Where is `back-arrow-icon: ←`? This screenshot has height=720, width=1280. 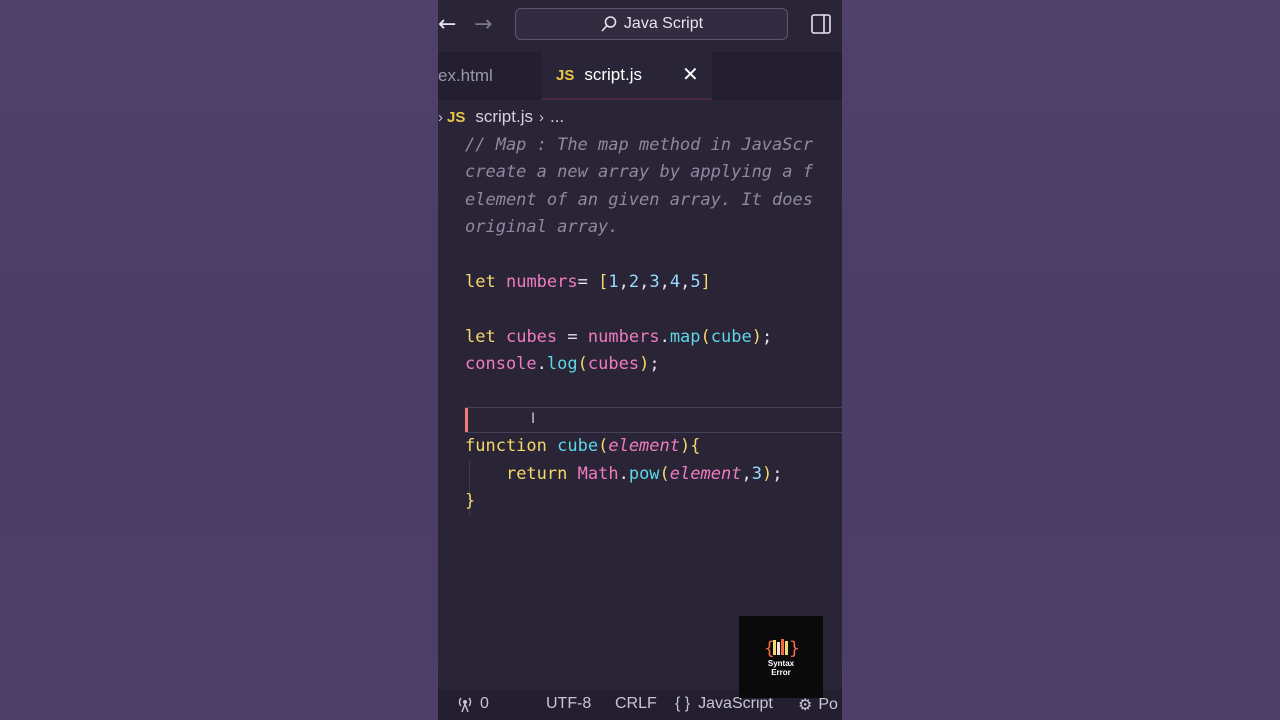 back-arrow-icon: ← is located at coordinates (447, 25).